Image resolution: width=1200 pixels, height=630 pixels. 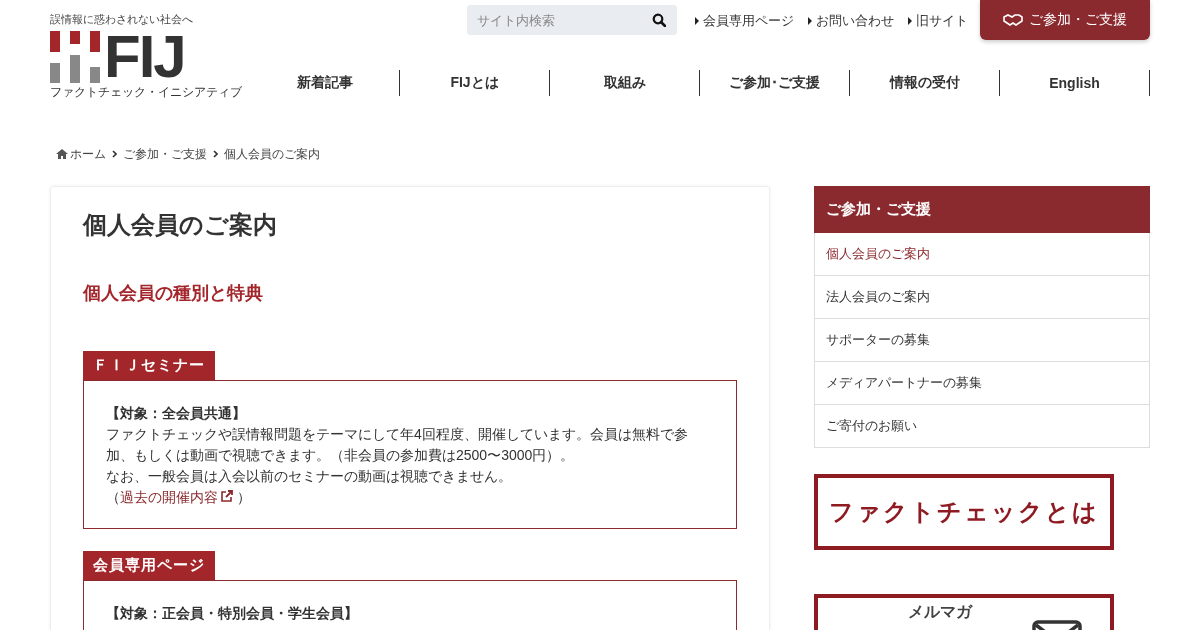 What do you see at coordinates (925, 83) in the screenshot?
I see `nav-item: 情報の受付` at bounding box center [925, 83].